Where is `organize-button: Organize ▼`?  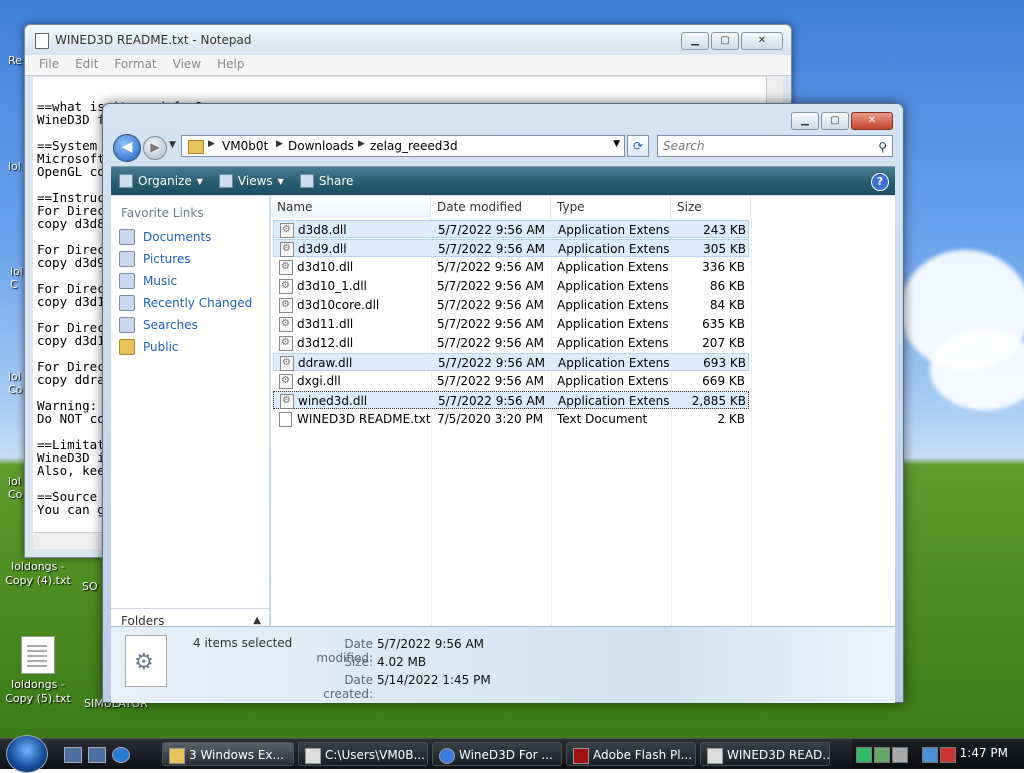
organize-button: Organize ▼ is located at coordinates (161, 181).